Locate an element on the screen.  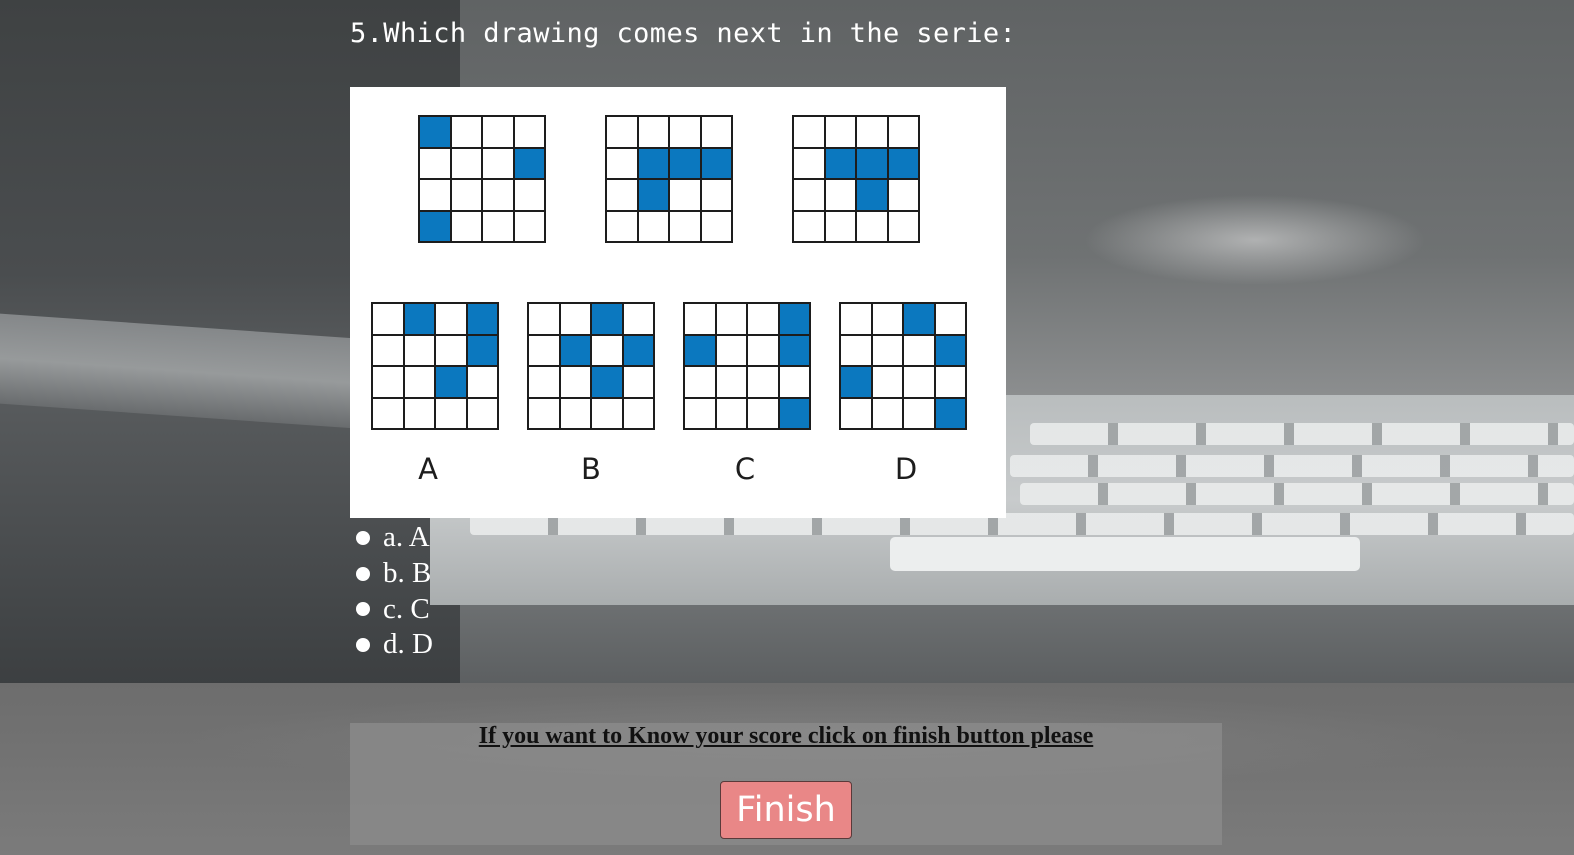
option-b: b. B is located at coordinates (394, 574).